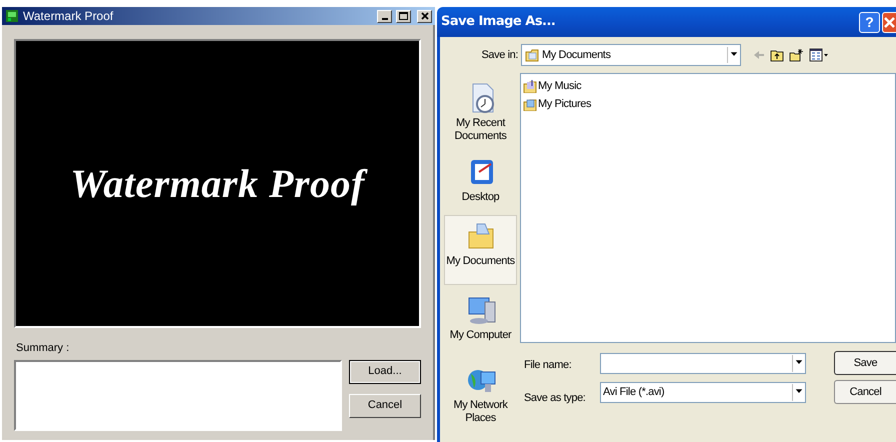  I want to click on minimize-icon, so click(385, 19).